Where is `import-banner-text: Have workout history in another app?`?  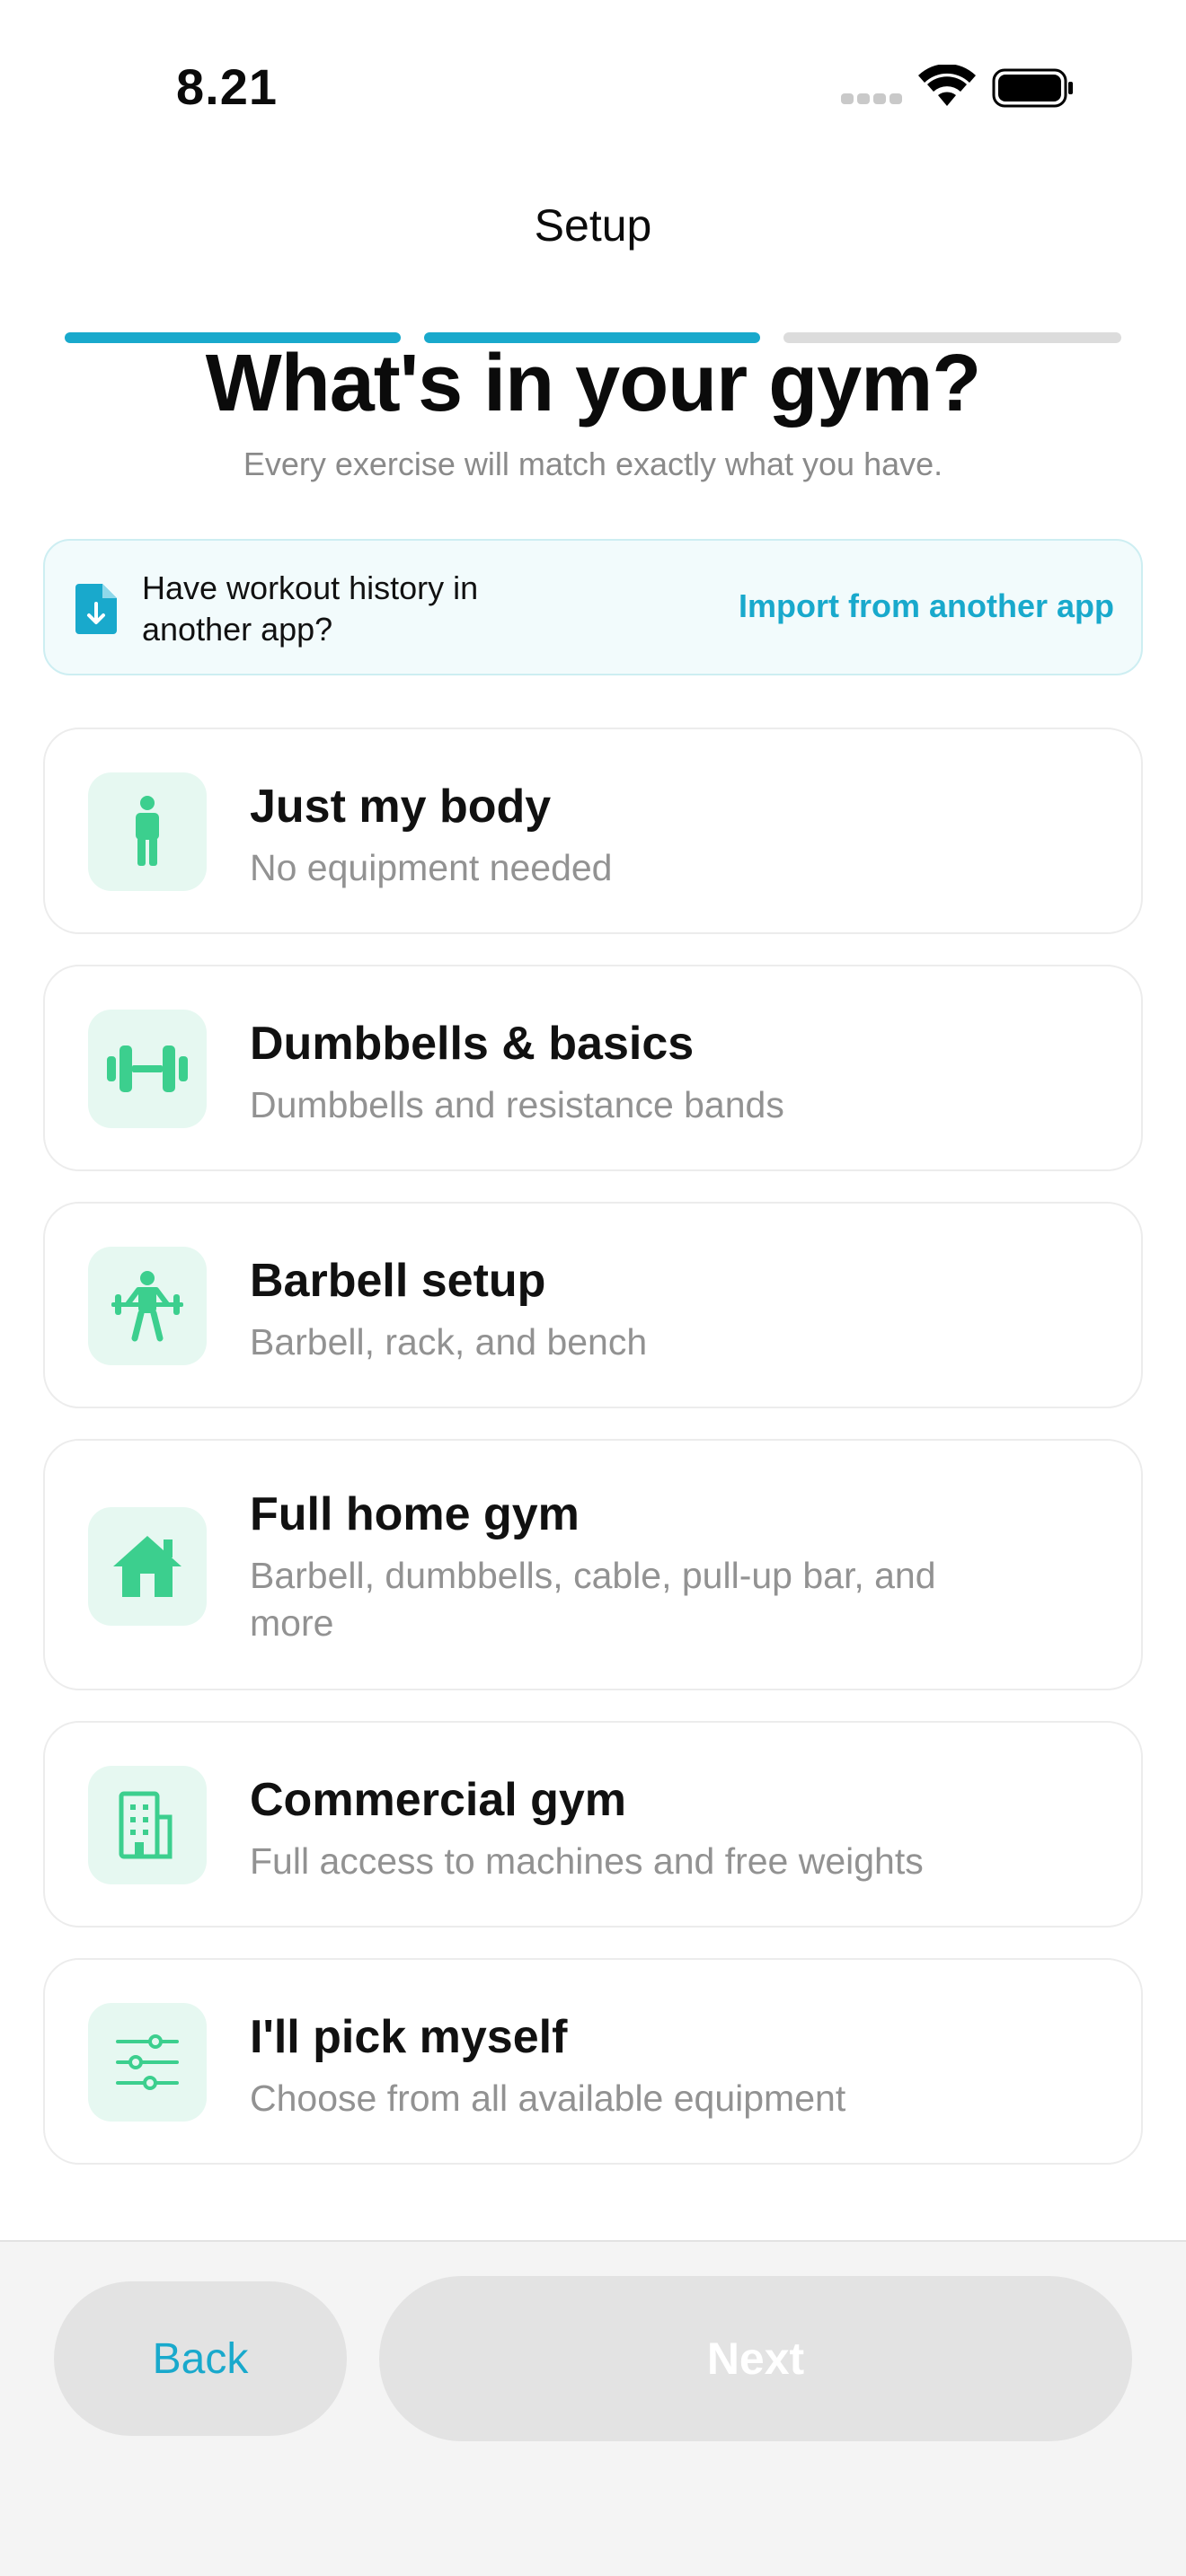
import-banner-text: Have workout history in another app? is located at coordinates (310, 608).